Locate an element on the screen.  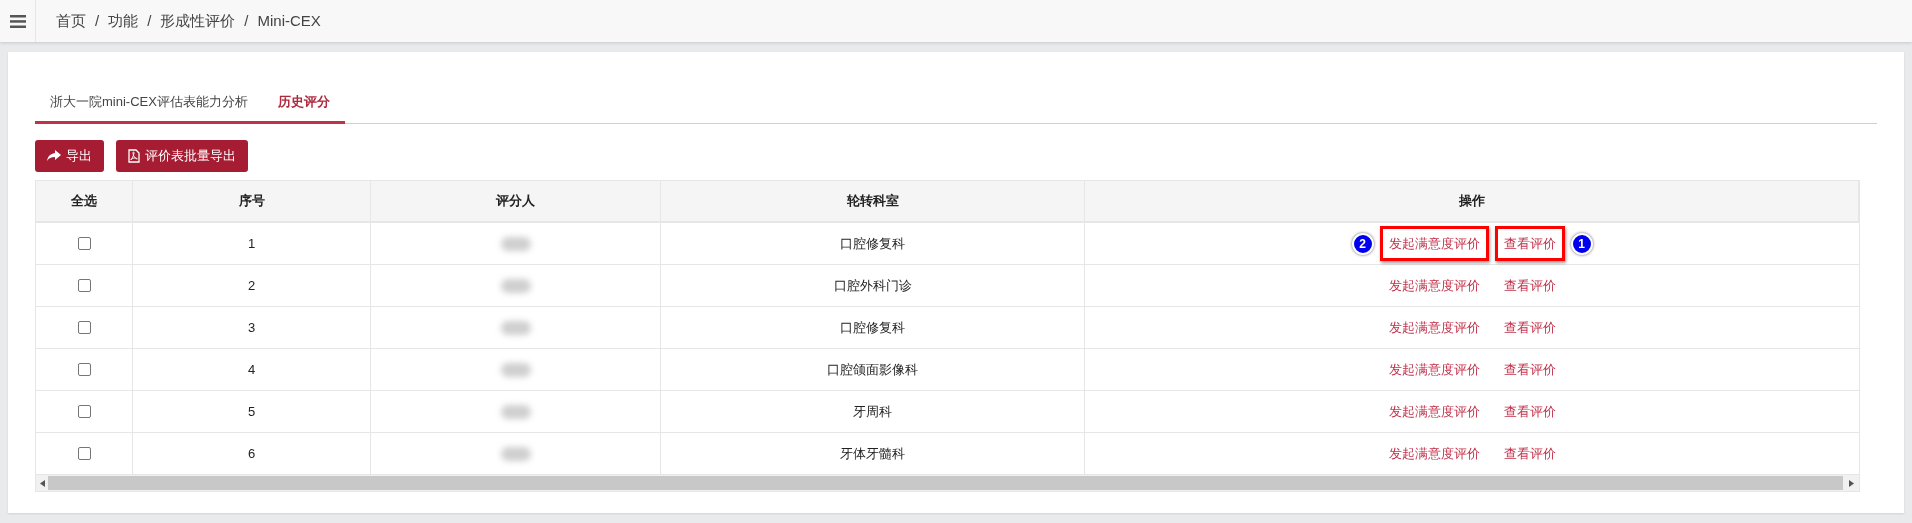
pdf-file-icon is located at coordinates (134, 156).